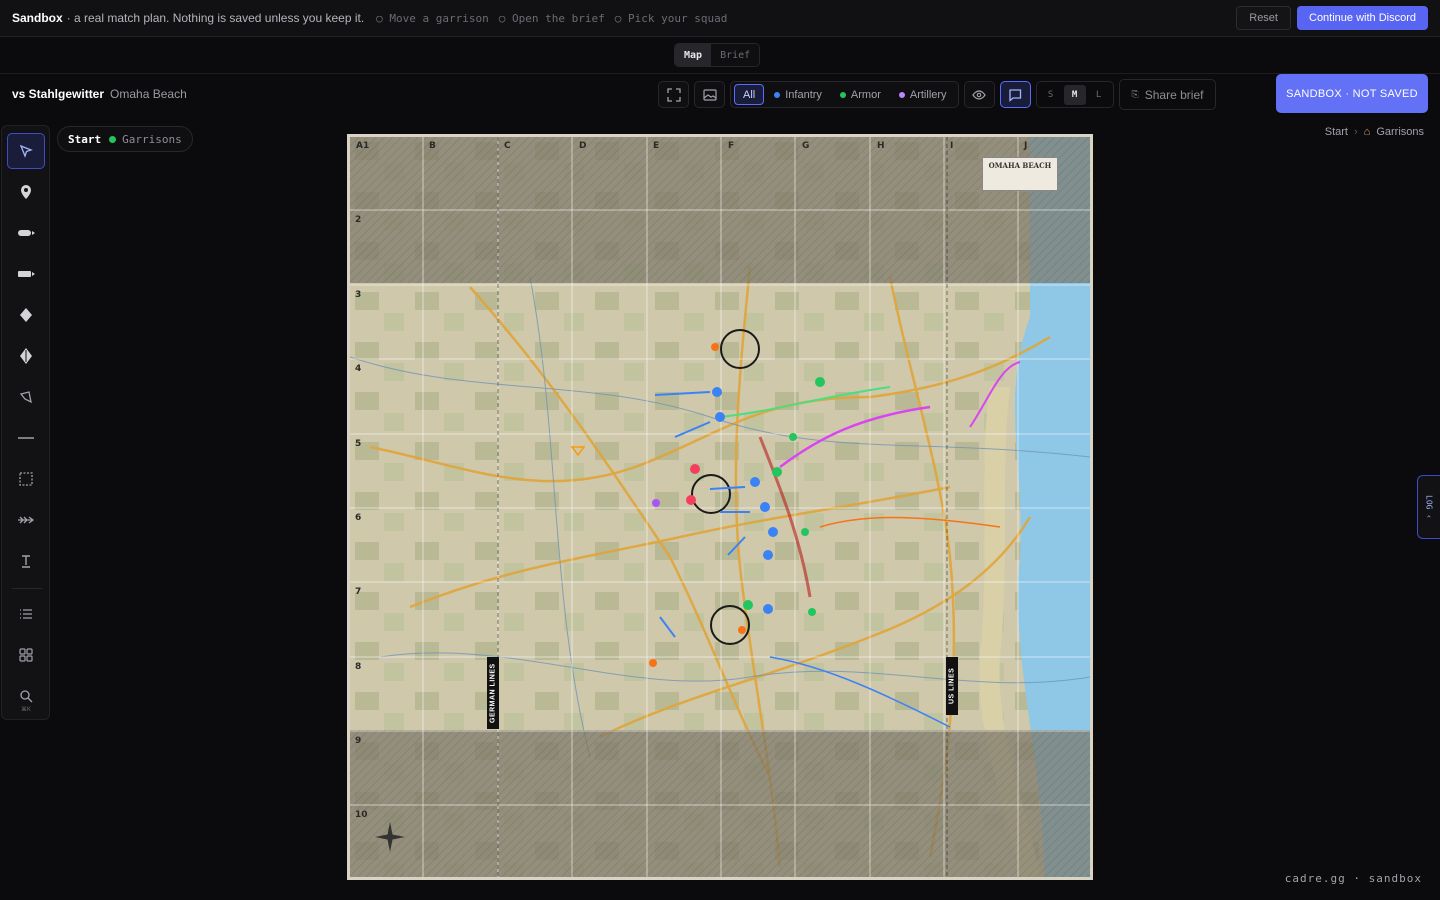 The height and width of the screenshot is (900, 1440). Describe the element at coordinates (358, 295) in the screenshot. I see `grid-row-label: 3` at that location.